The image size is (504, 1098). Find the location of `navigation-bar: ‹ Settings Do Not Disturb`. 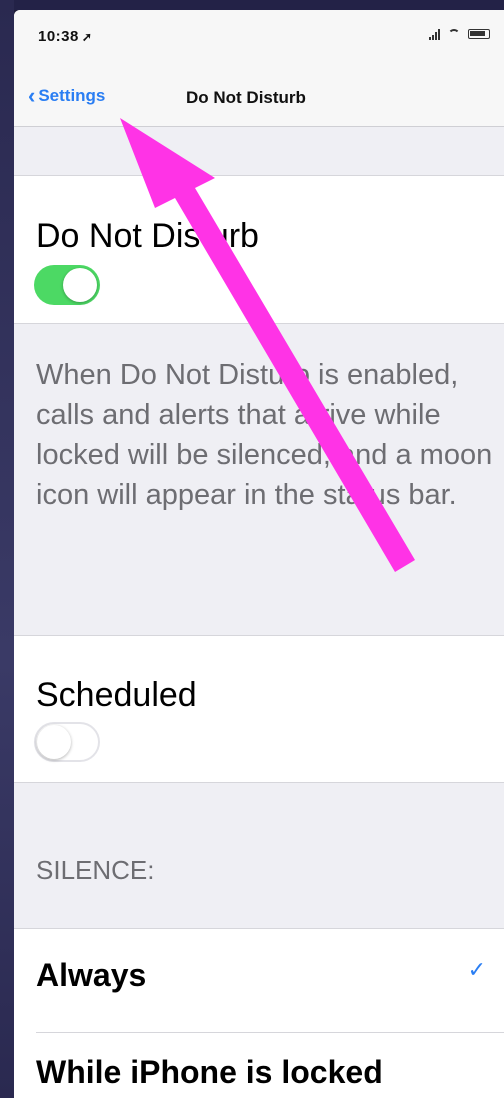

navigation-bar: ‹ Settings Do Not Disturb is located at coordinates (259, 93).